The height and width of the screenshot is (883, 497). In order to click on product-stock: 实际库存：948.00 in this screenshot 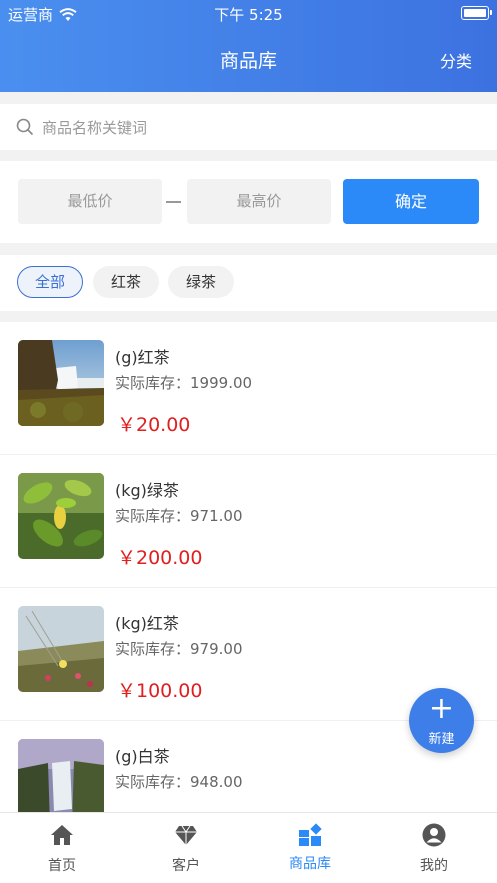, I will do `click(179, 782)`.